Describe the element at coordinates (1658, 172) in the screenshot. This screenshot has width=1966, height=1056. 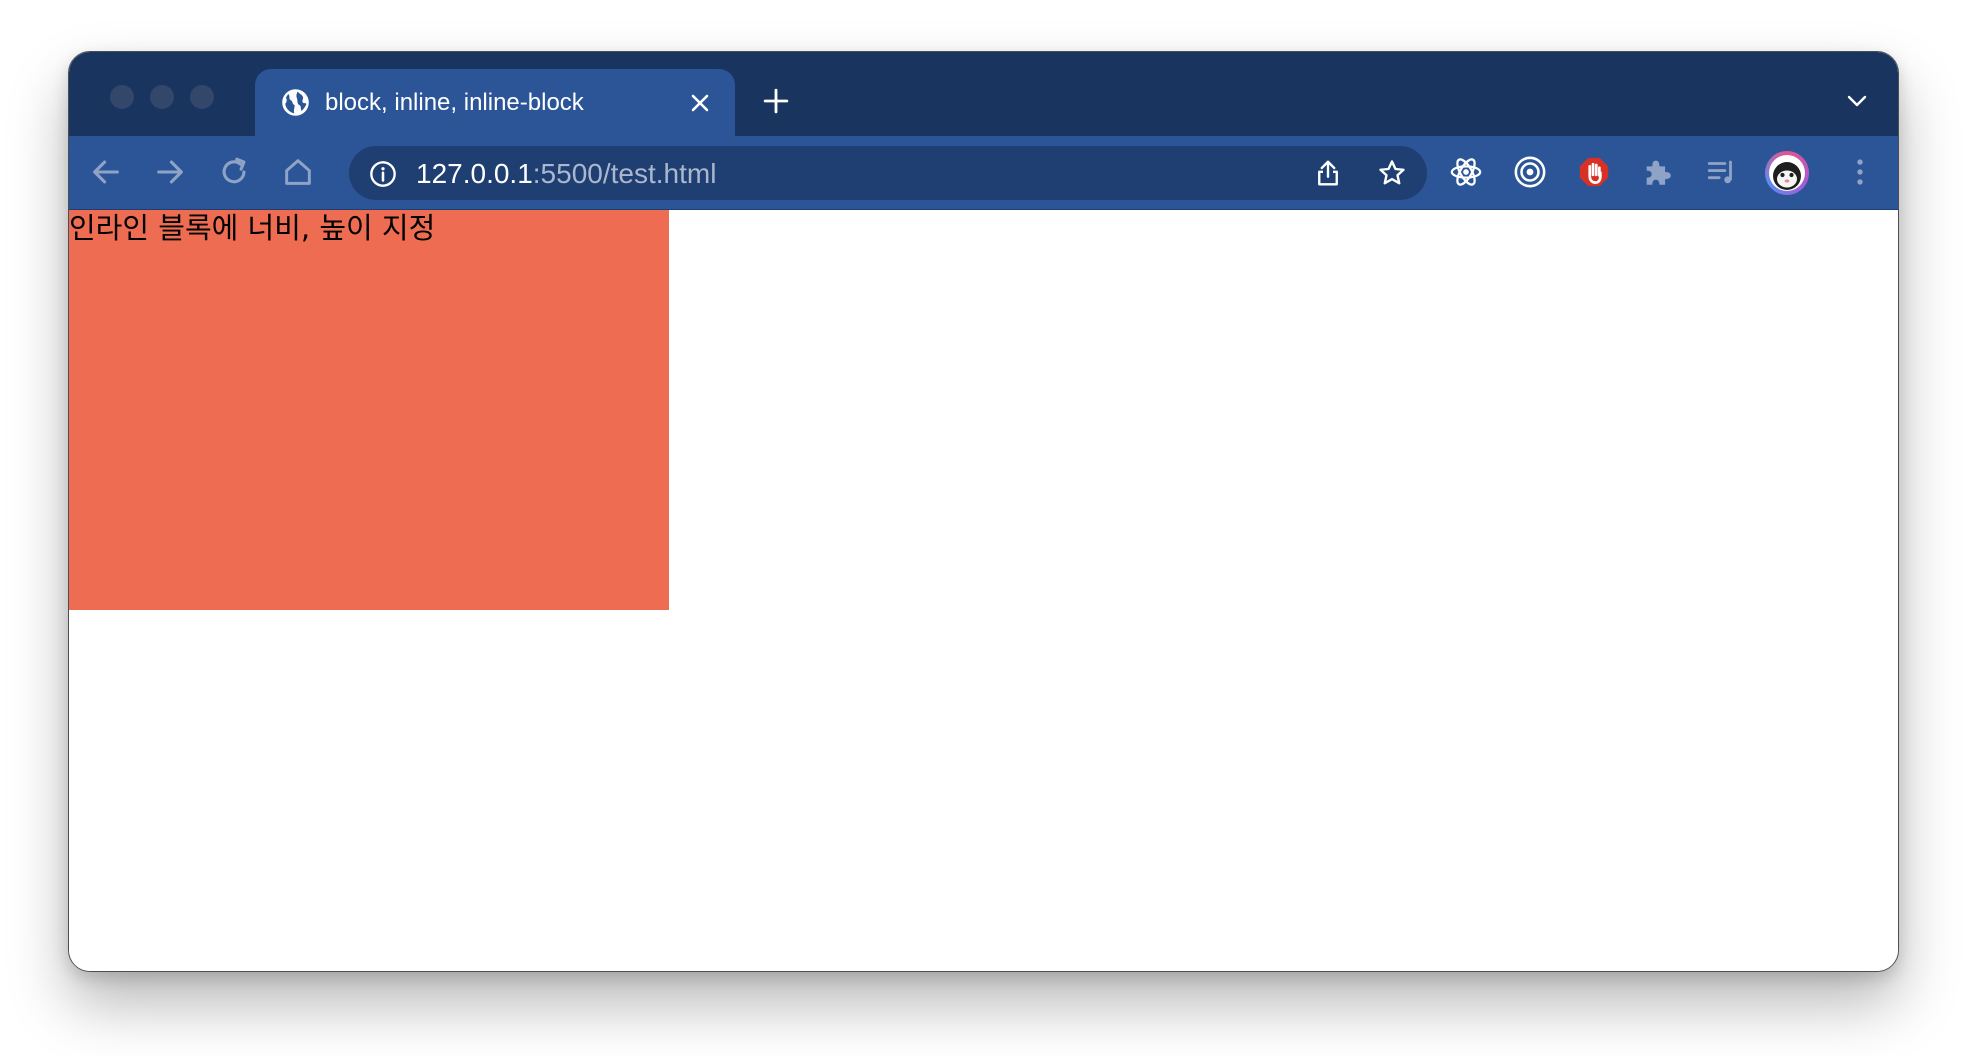
I see `puzzle-extensions-icon` at that location.